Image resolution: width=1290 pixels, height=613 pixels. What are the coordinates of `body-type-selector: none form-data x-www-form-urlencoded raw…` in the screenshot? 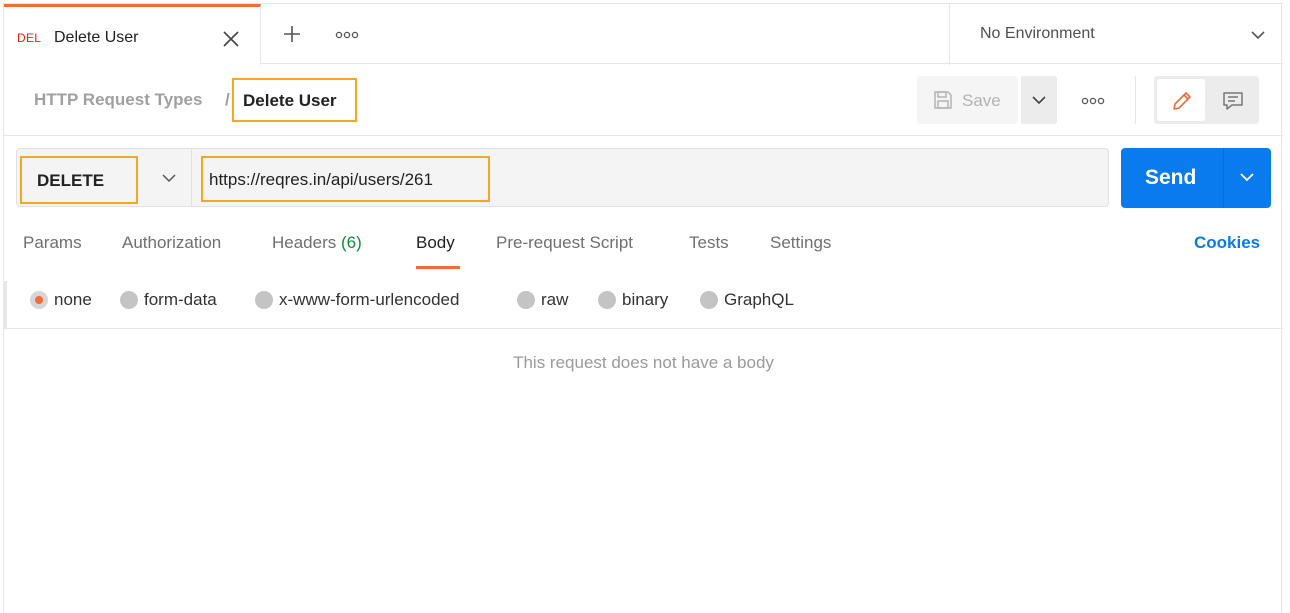 It's located at (643, 305).